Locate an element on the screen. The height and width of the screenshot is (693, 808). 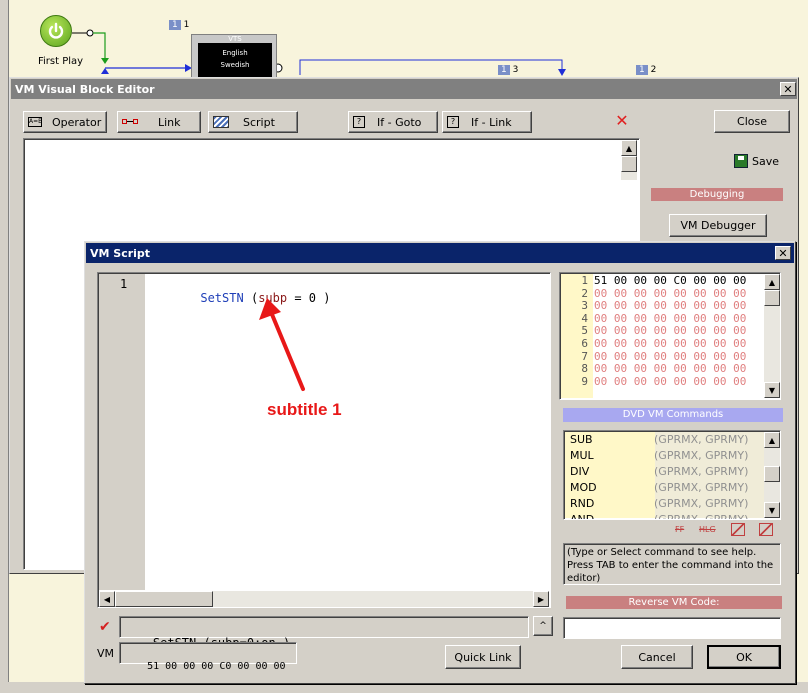
link-icon is located at coordinates (130, 122).